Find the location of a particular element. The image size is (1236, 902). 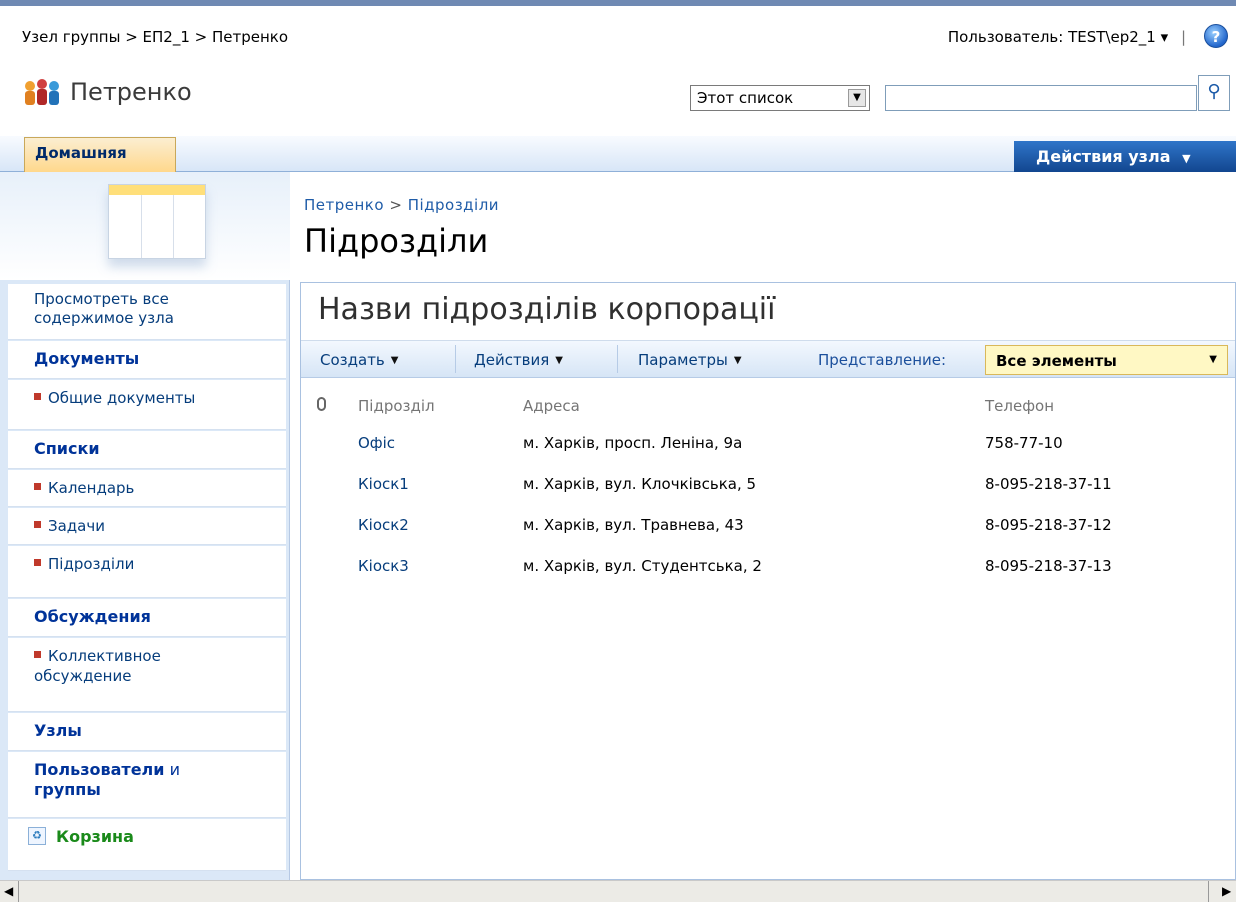

actions-menu-button: Действия ▼ is located at coordinates (518, 360).